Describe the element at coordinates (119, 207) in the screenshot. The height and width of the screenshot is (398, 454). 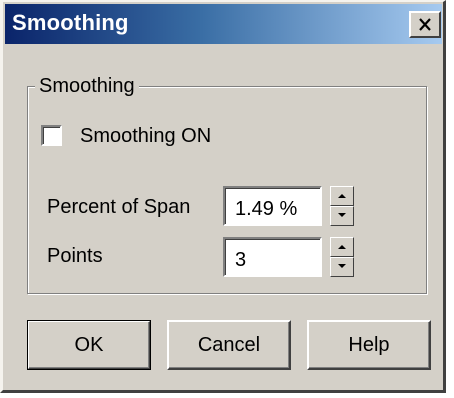
I see `percent-of-span-label: Percent of Span` at that location.